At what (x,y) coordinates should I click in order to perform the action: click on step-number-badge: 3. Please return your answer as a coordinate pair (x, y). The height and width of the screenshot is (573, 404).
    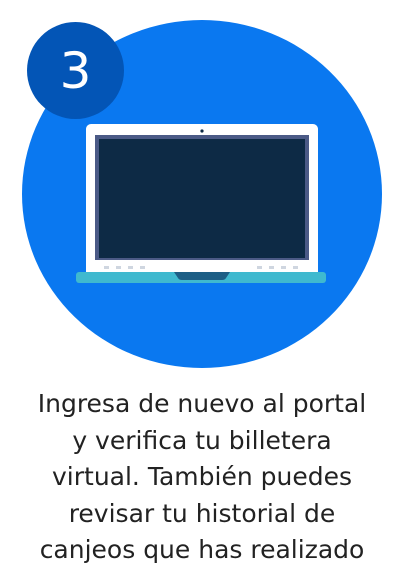
    Looking at the image, I should click on (75, 70).